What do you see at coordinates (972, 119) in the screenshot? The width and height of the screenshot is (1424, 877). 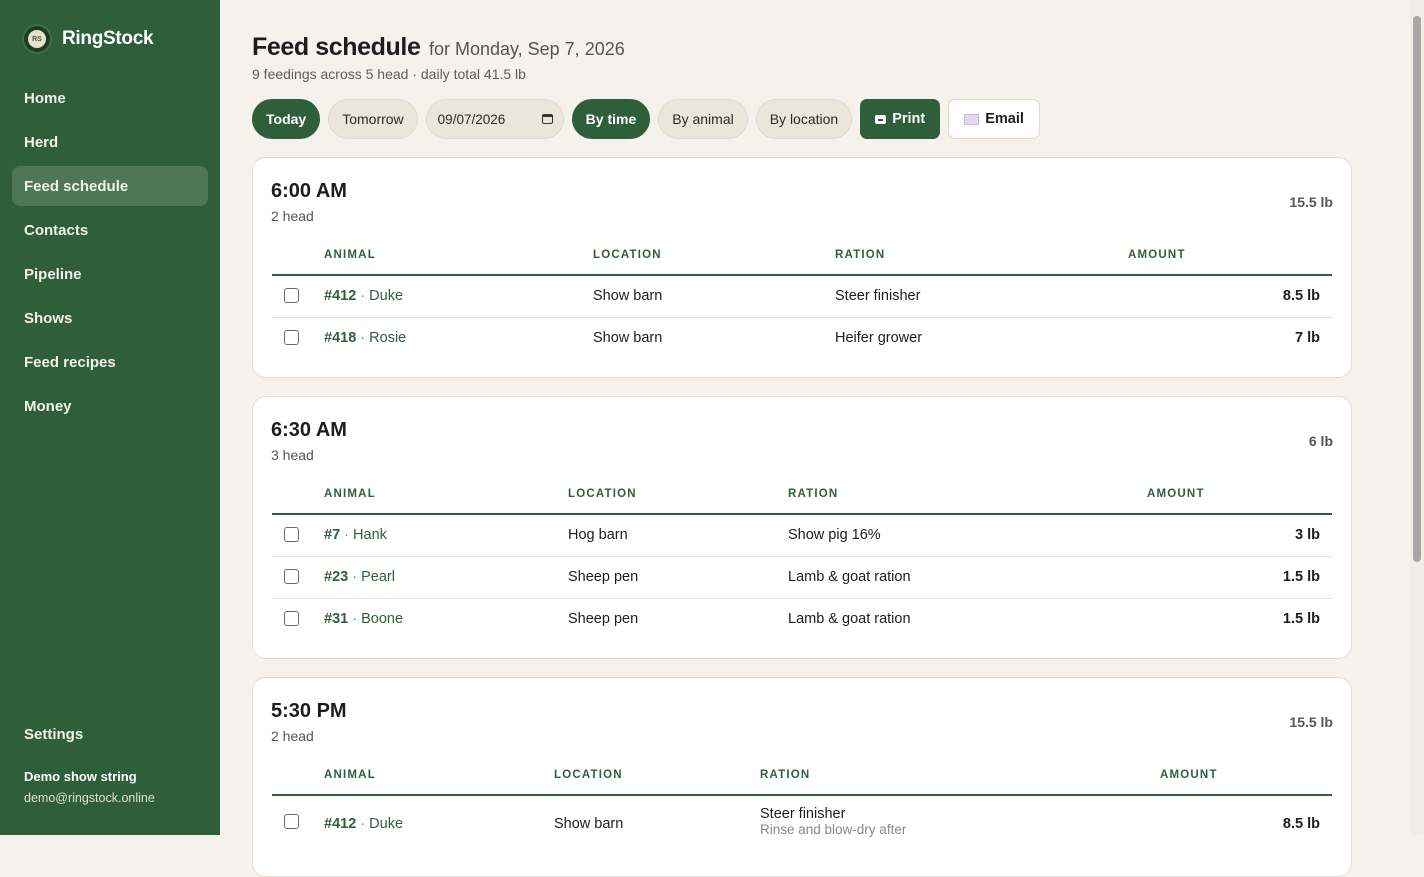 I see `envelope-icon` at bounding box center [972, 119].